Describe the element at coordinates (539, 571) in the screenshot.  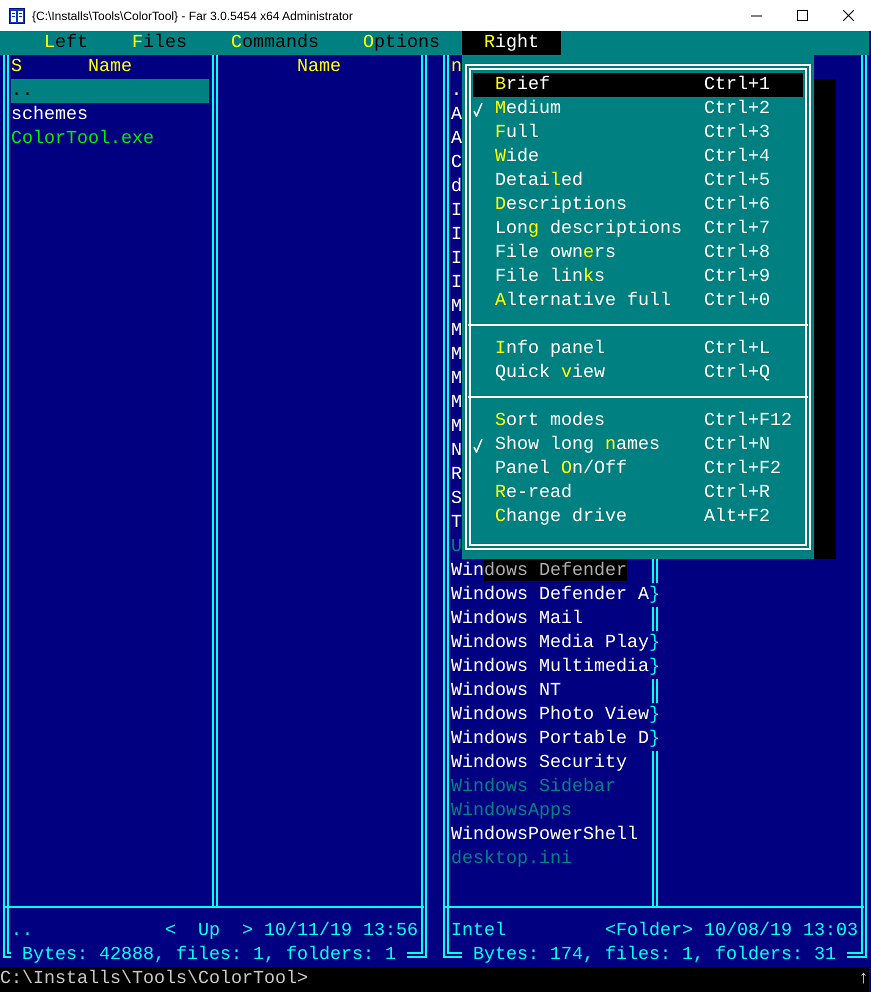
I see `file-item: Windows Defender` at that location.